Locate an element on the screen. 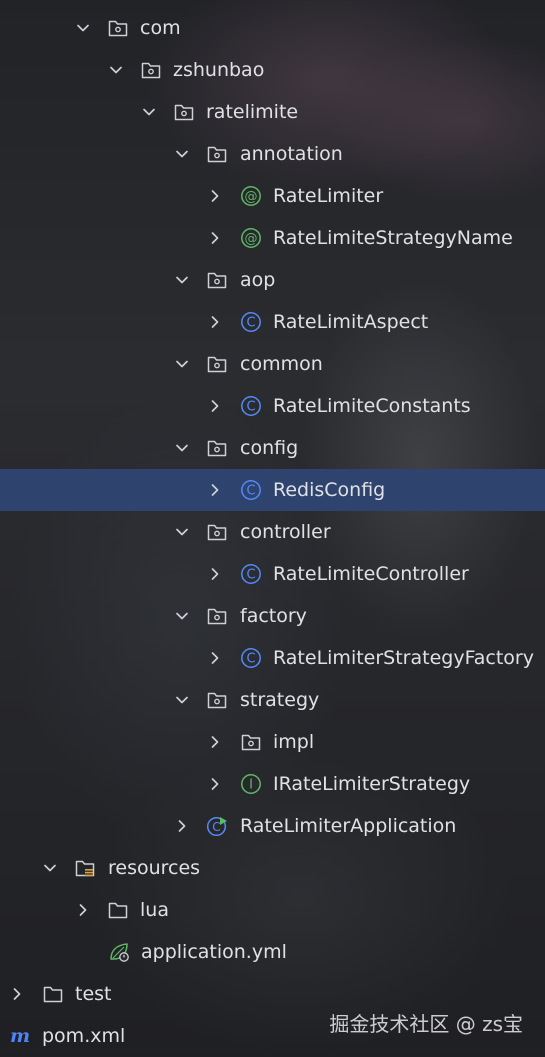  tree-row-common: common is located at coordinates (272, 364).